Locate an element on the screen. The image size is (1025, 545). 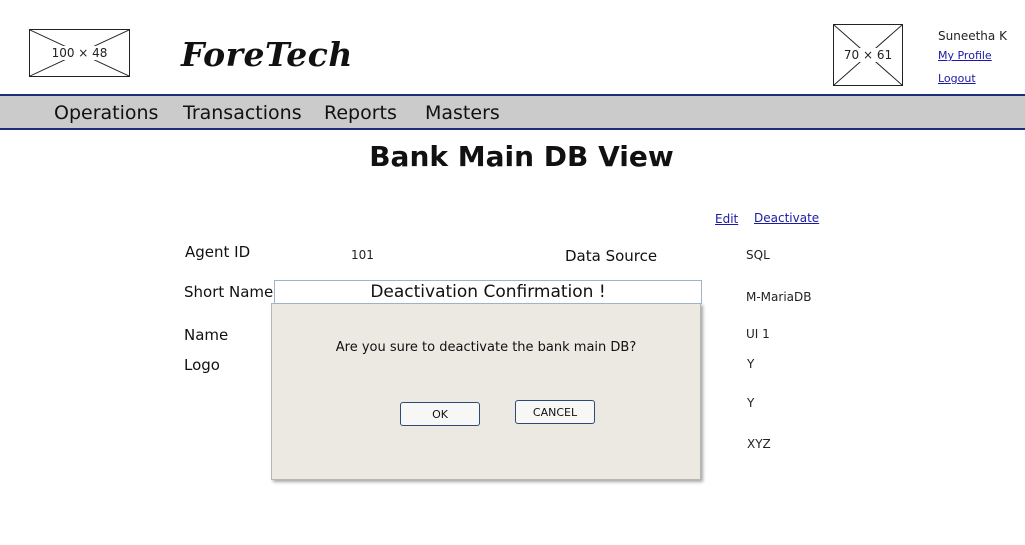
dialog-title: Deactivation Confirmation ! is located at coordinates (488, 292).